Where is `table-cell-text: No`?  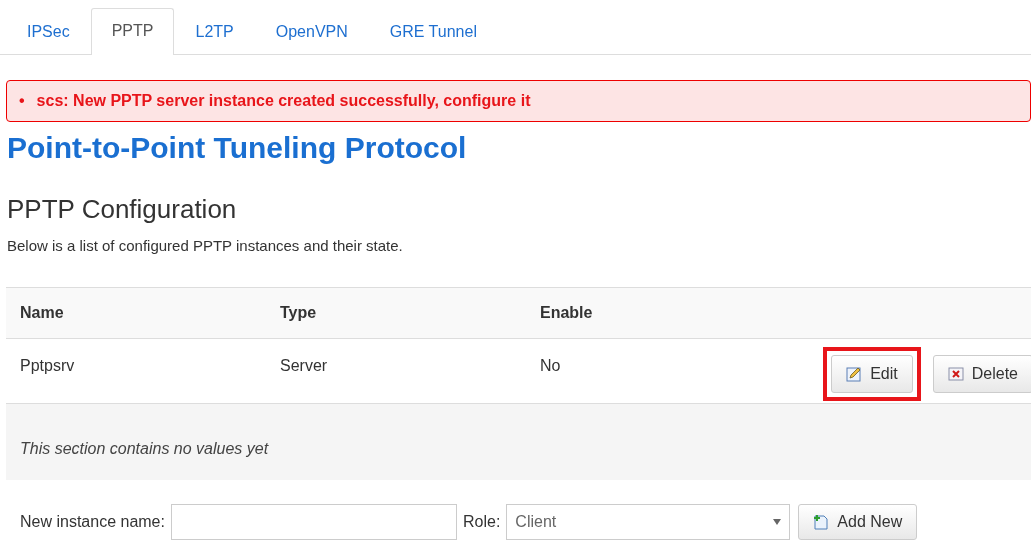
table-cell-text: No is located at coordinates (550, 365).